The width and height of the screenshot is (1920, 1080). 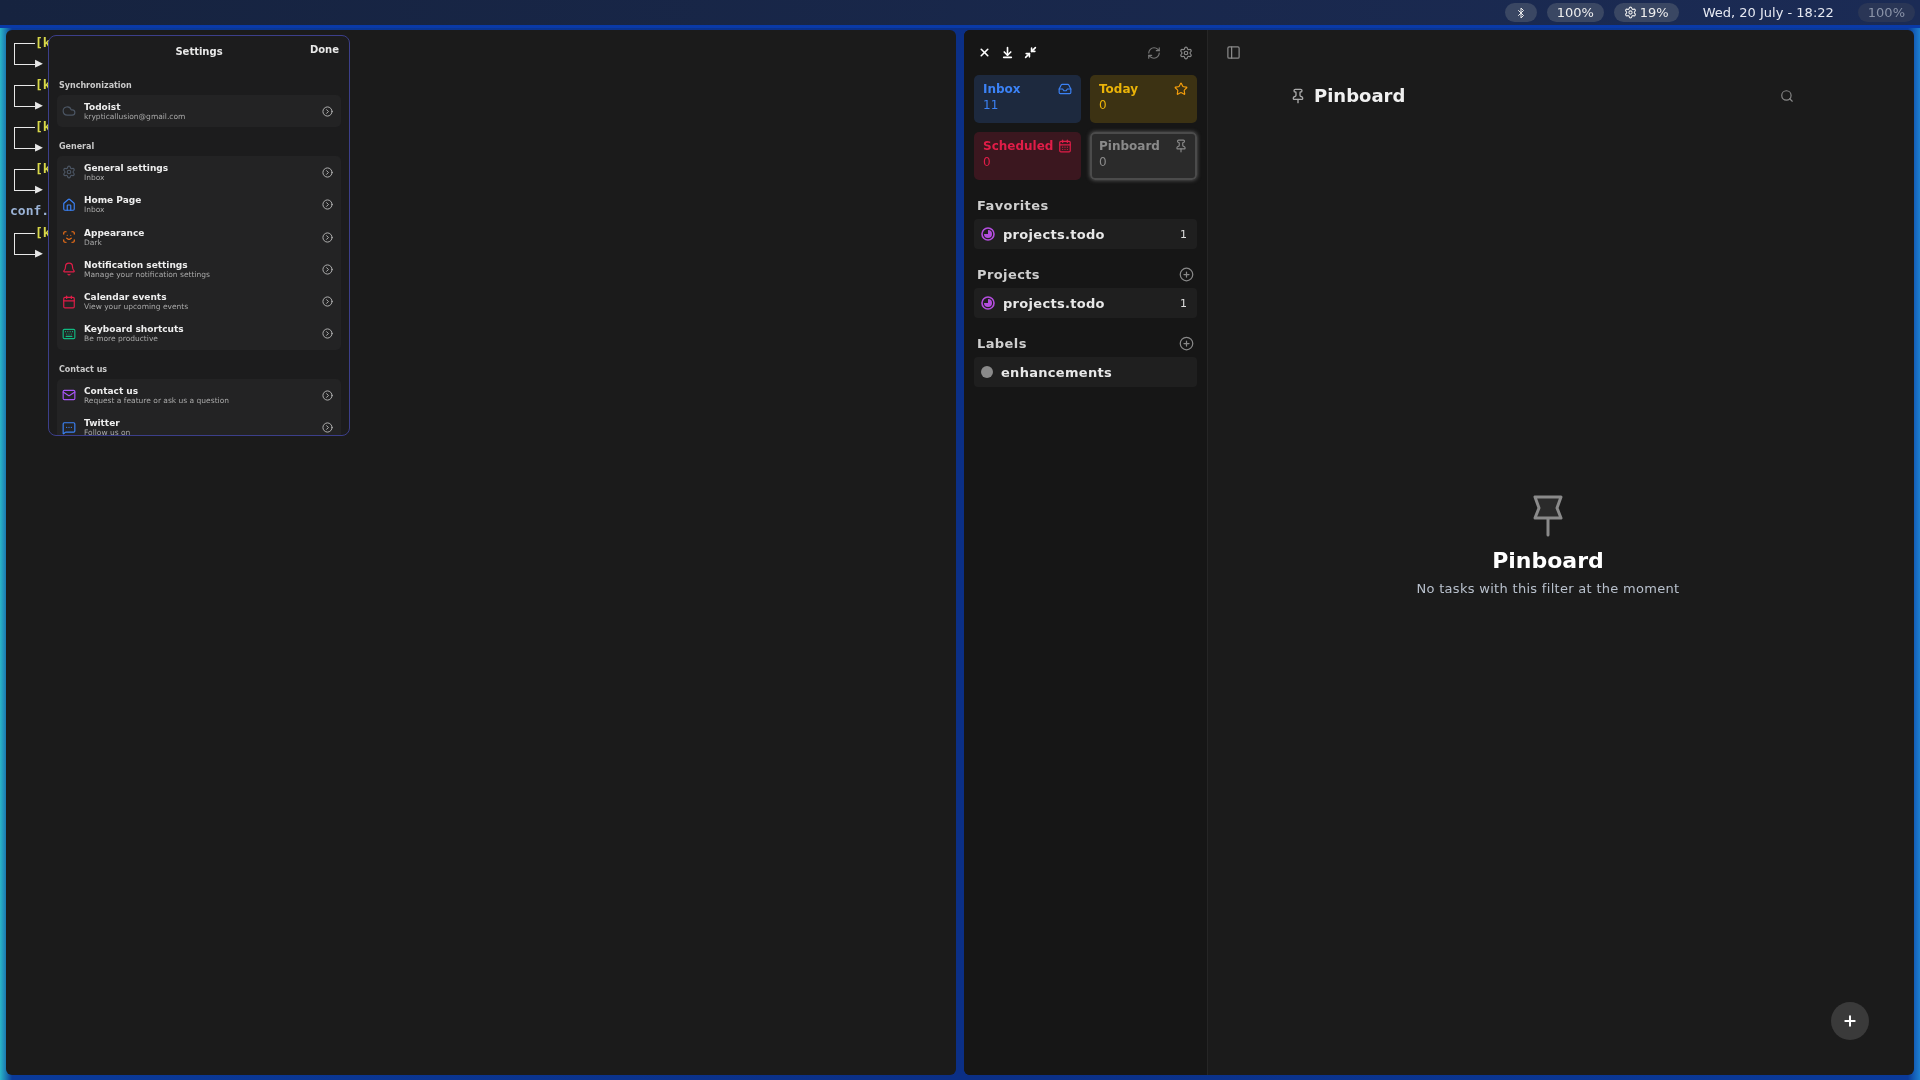 What do you see at coordinates (103, 106) in the screenshot?
I see `settings-item-title: Todoist` at bounding box center [103, 106].